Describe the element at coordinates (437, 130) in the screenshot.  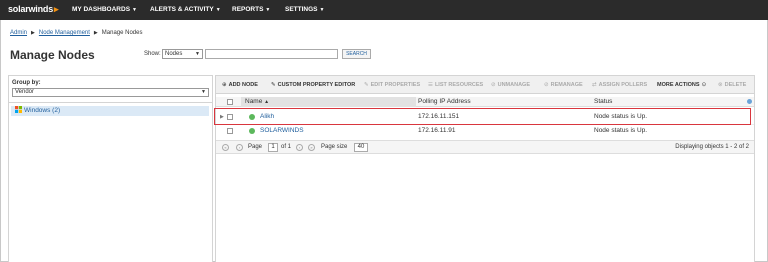
I see `node-ip: 172.16.11.91` at that location.